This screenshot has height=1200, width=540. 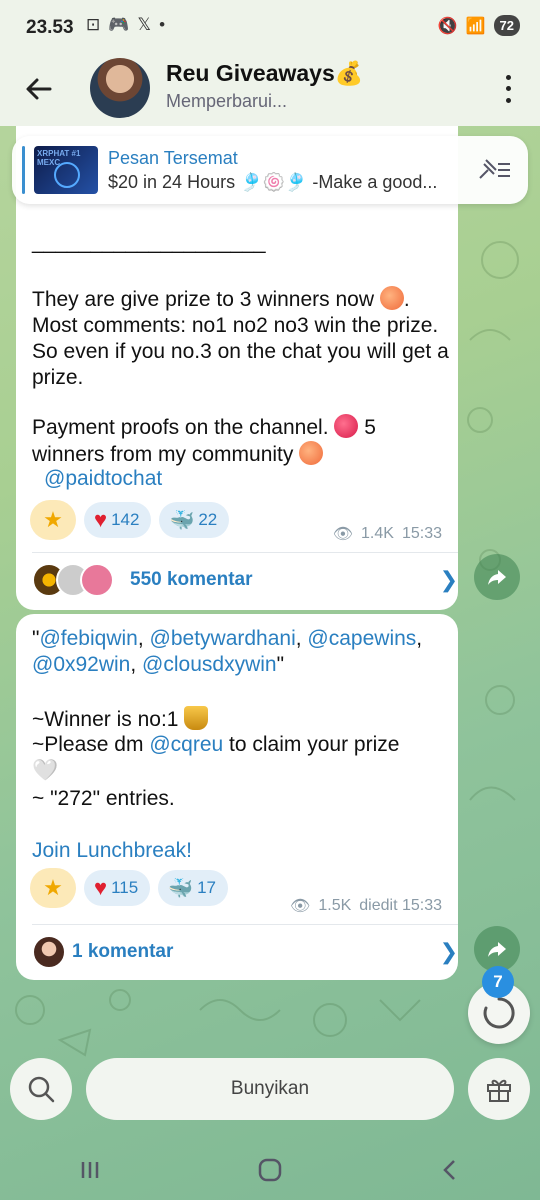 What do you see at coordinates (196, 718) in the screenshot?
I see `trophy-emoji` at bounding box center [196, 718].